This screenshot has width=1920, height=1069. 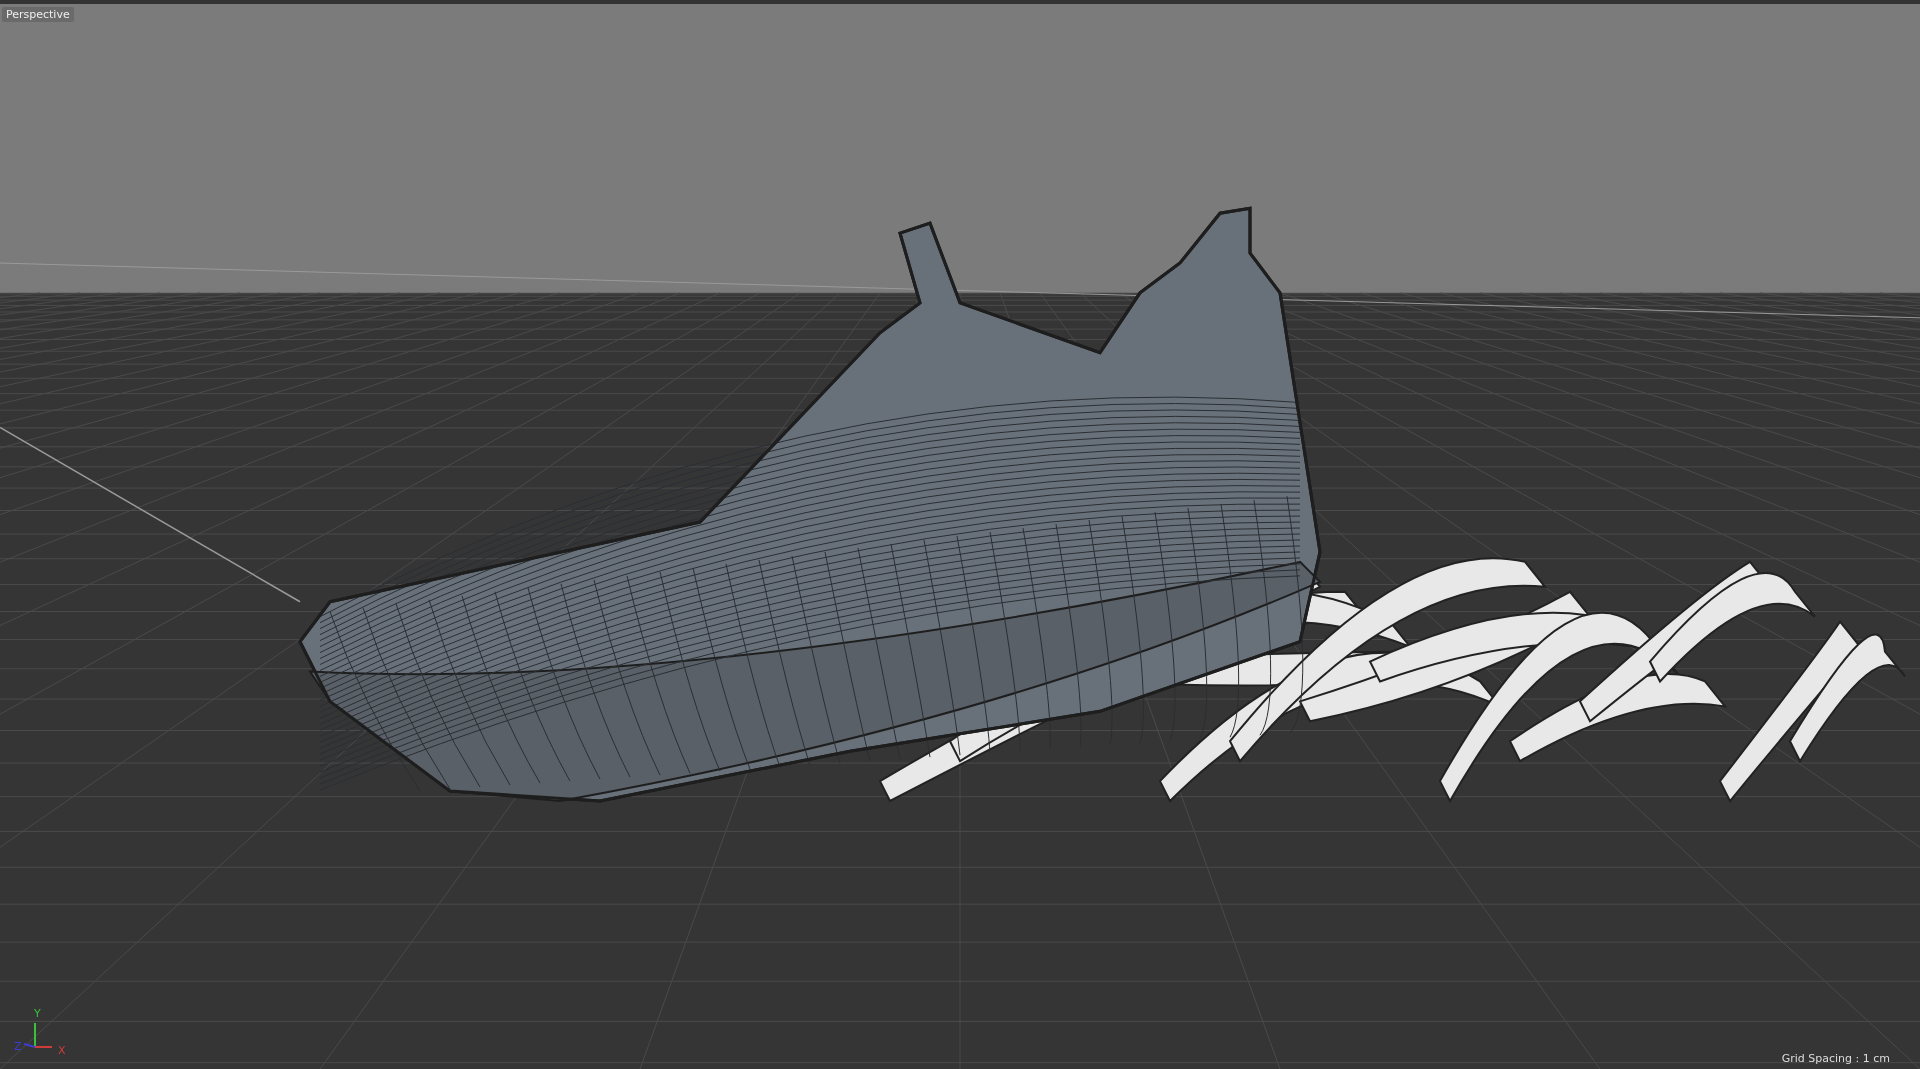 What do you see at coordinates (38, 14) in the screenshot?
I see `viewport-label: Perspective` at bounding box center [38, 14].